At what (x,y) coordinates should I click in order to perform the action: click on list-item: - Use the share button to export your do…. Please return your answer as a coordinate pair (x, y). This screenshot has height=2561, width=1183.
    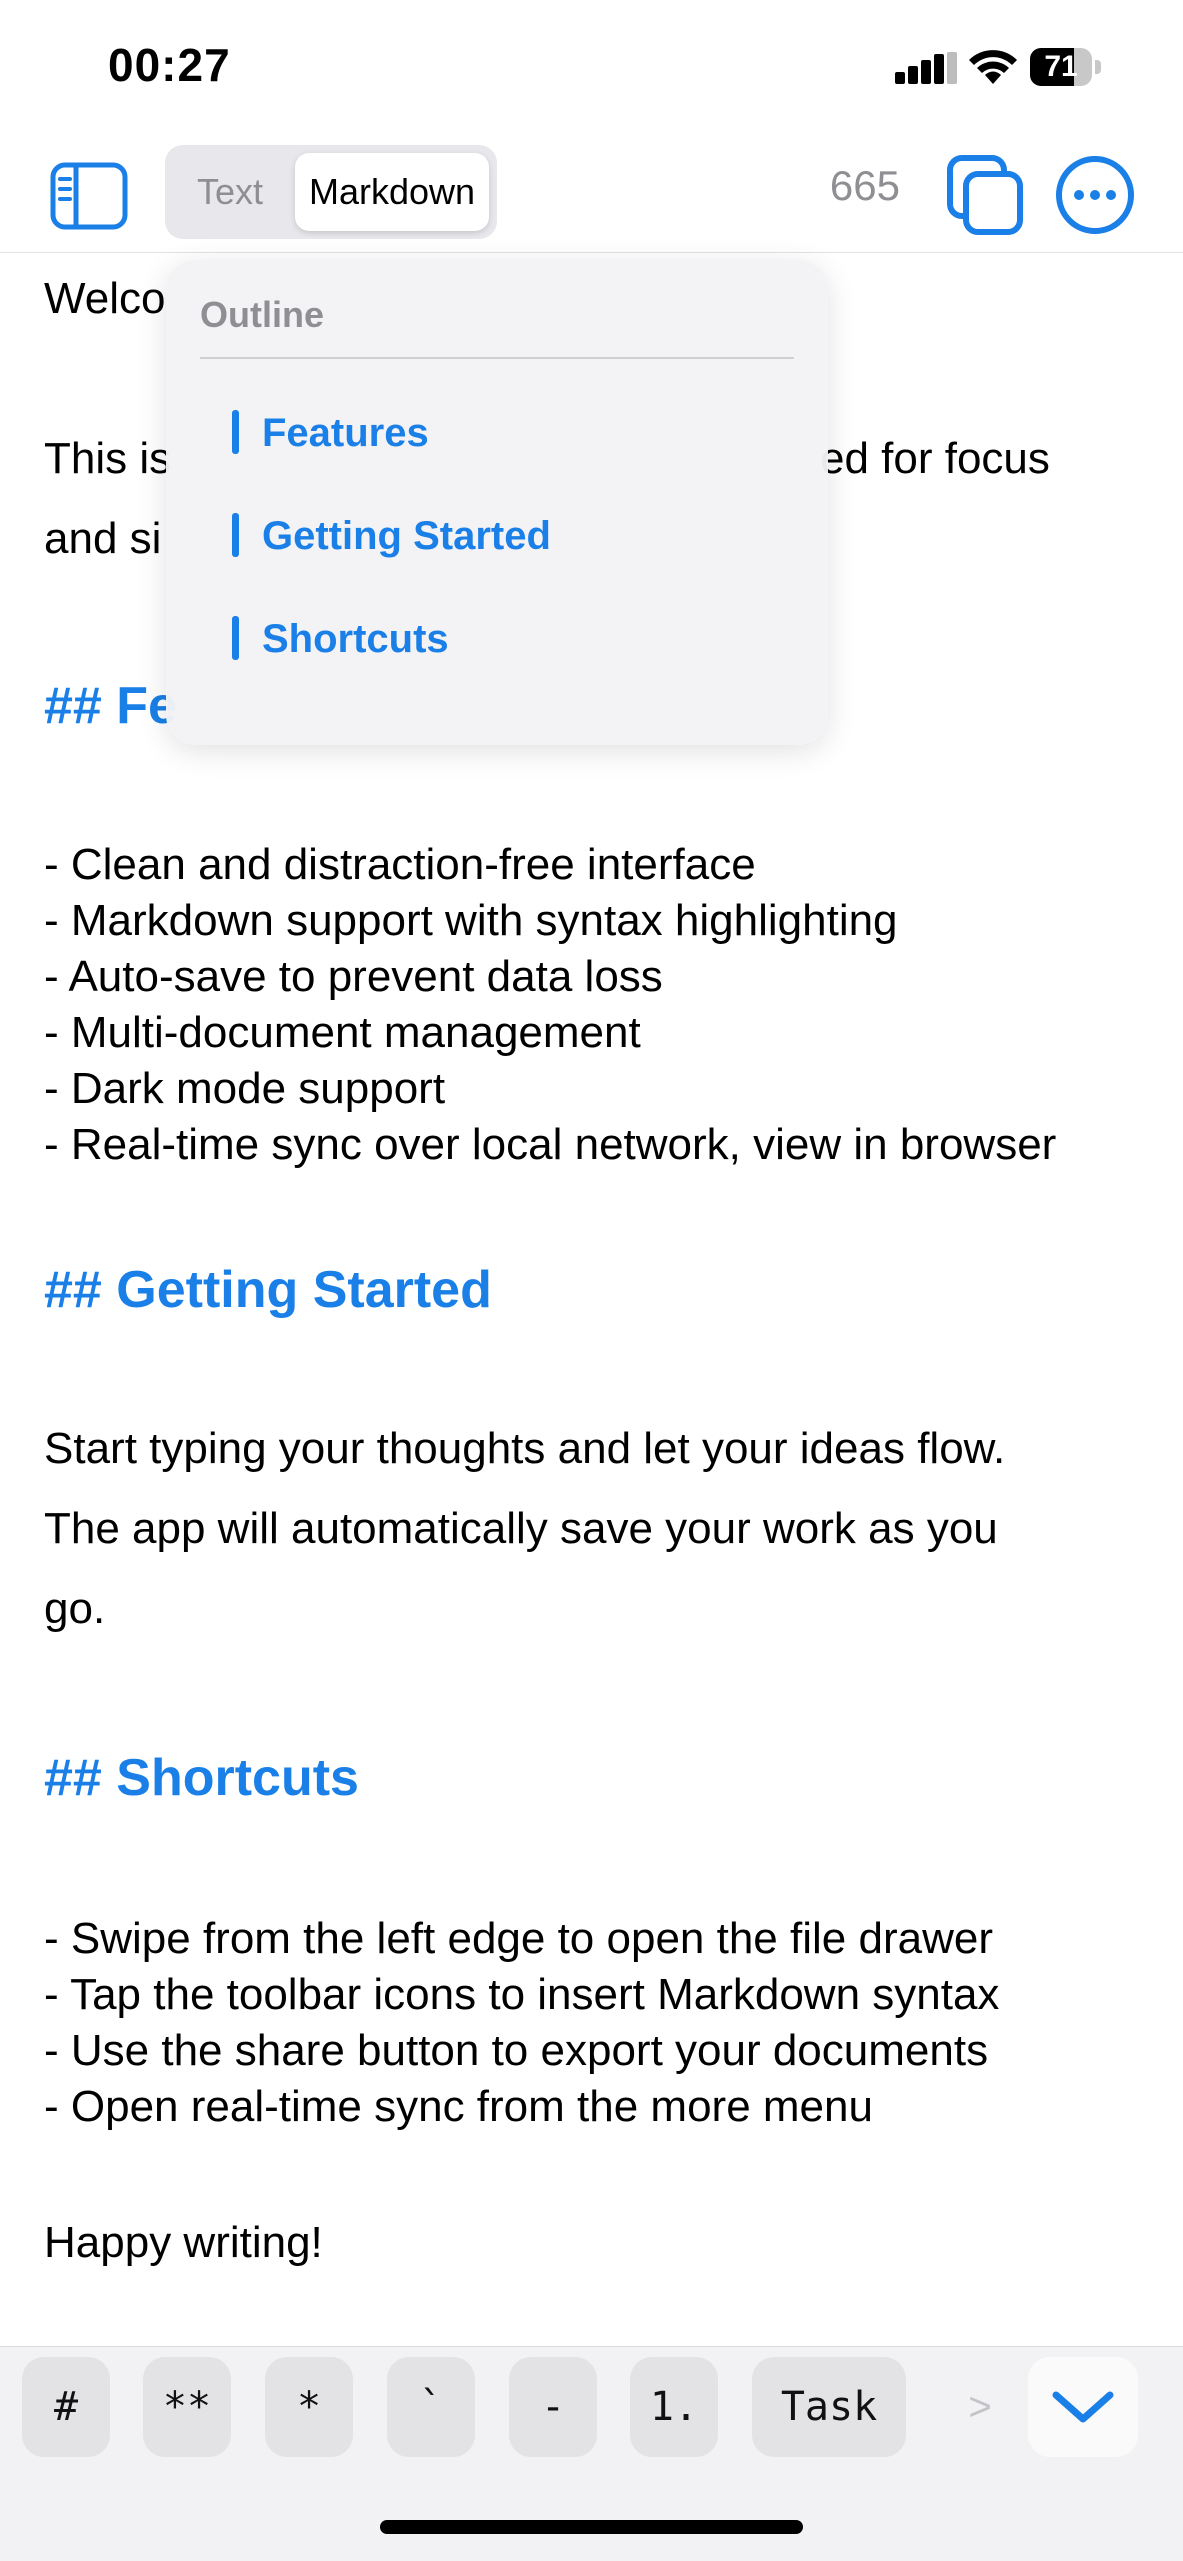
    Looking at the image, I should click on (516, 2050).